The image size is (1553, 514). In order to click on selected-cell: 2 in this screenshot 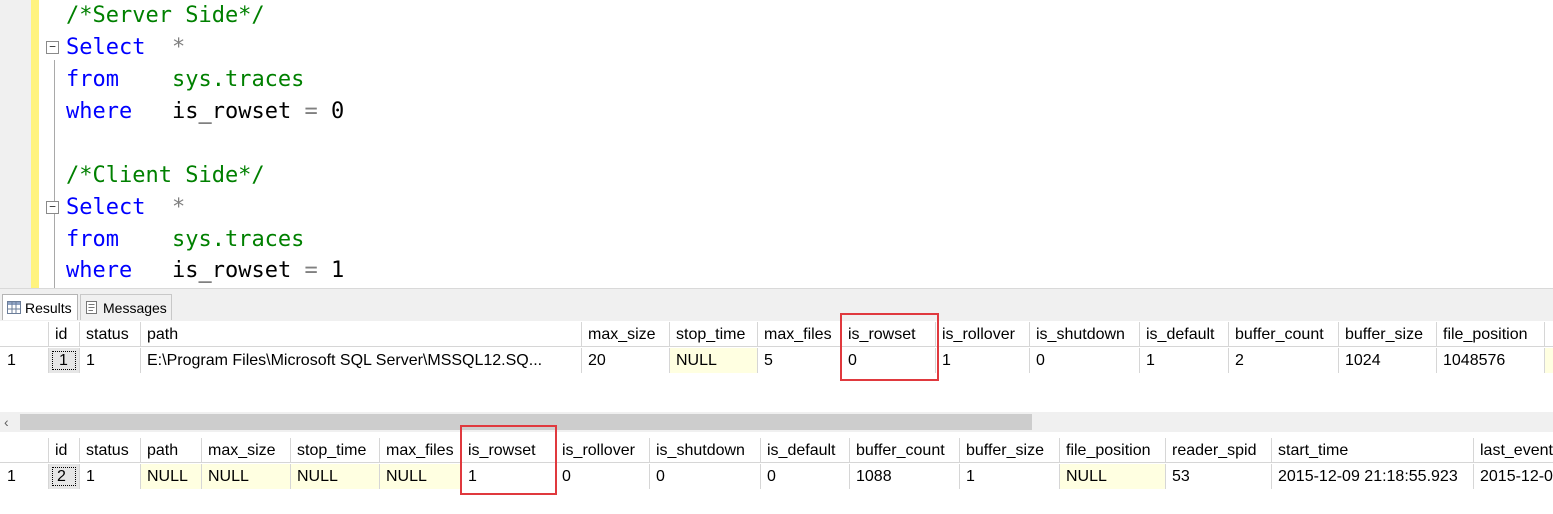, I will do `click(64, 476)`.